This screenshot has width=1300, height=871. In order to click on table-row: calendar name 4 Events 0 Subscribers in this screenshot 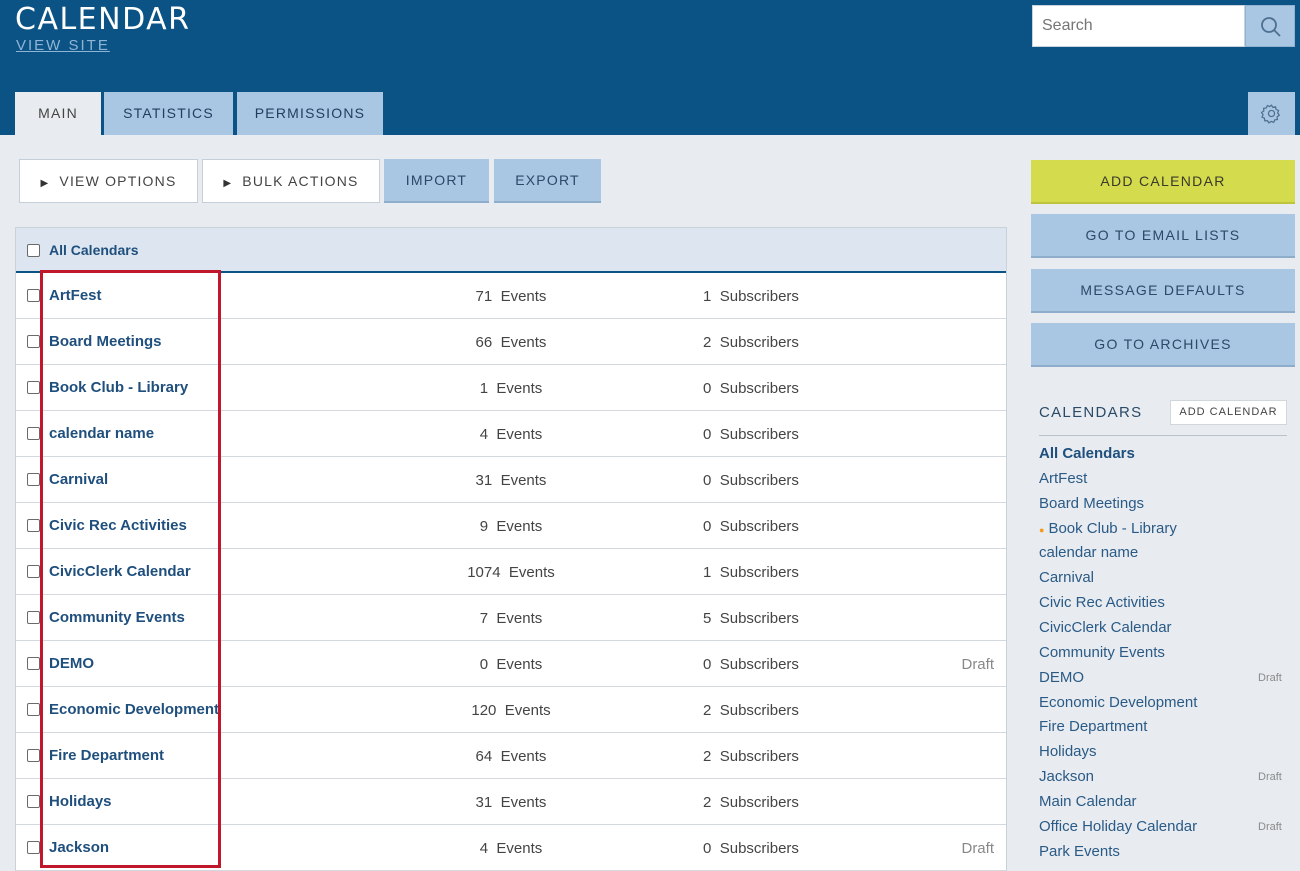, I will do `click(511, 434)`.